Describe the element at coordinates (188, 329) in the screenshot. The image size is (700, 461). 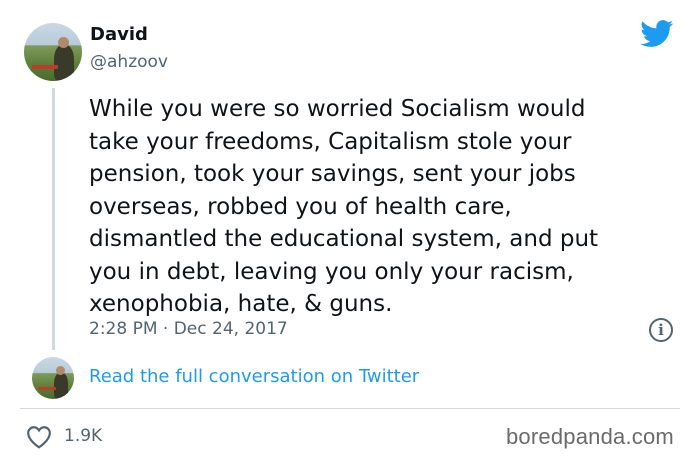
I see `tweet-timestamp: 2:28 PM · Dec 24, 2017` at that location.